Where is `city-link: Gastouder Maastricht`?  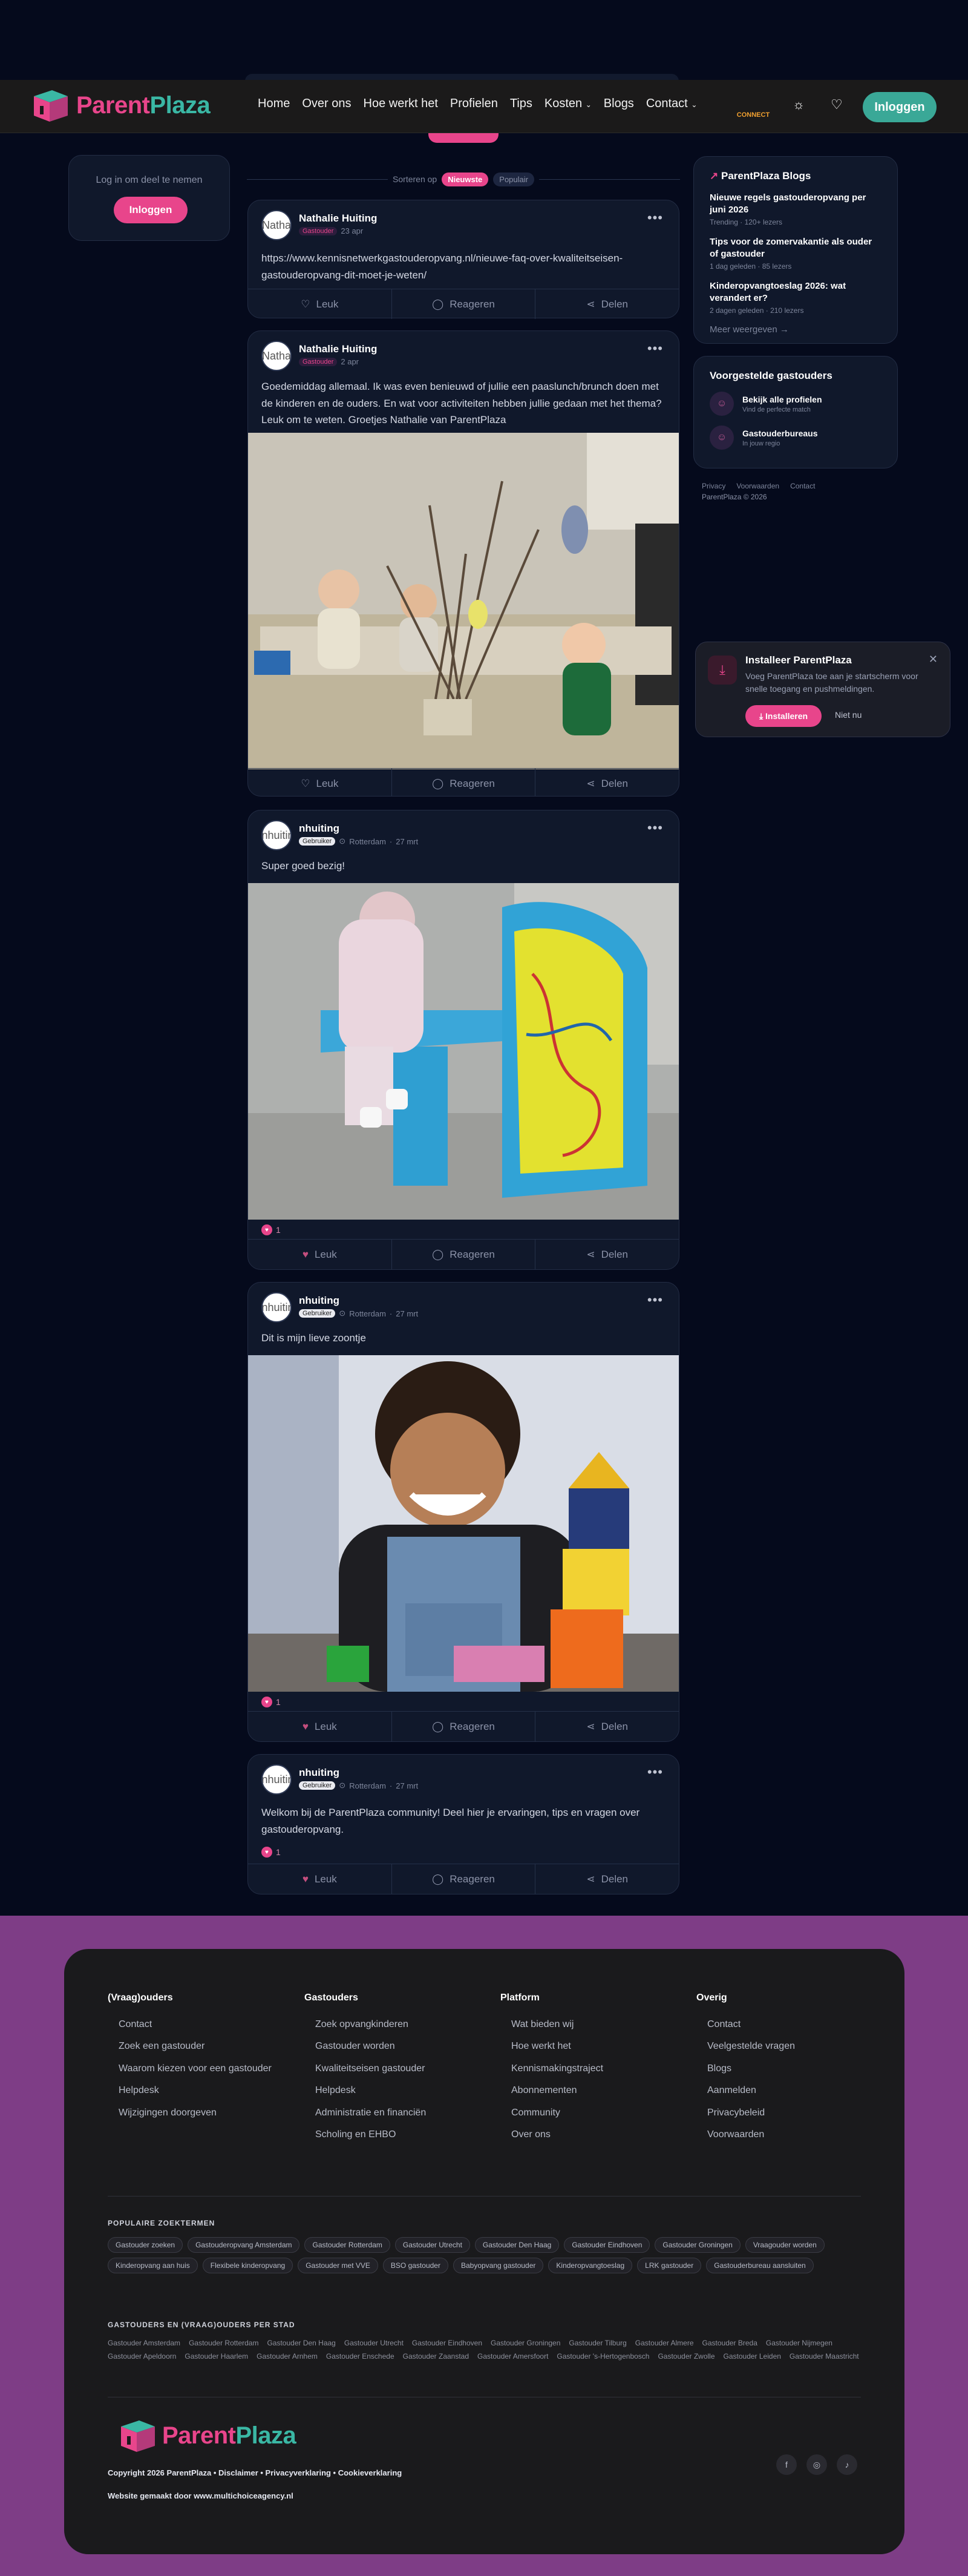
city-link: Gastouder Maastricht is located at coordinates (824, 2356).